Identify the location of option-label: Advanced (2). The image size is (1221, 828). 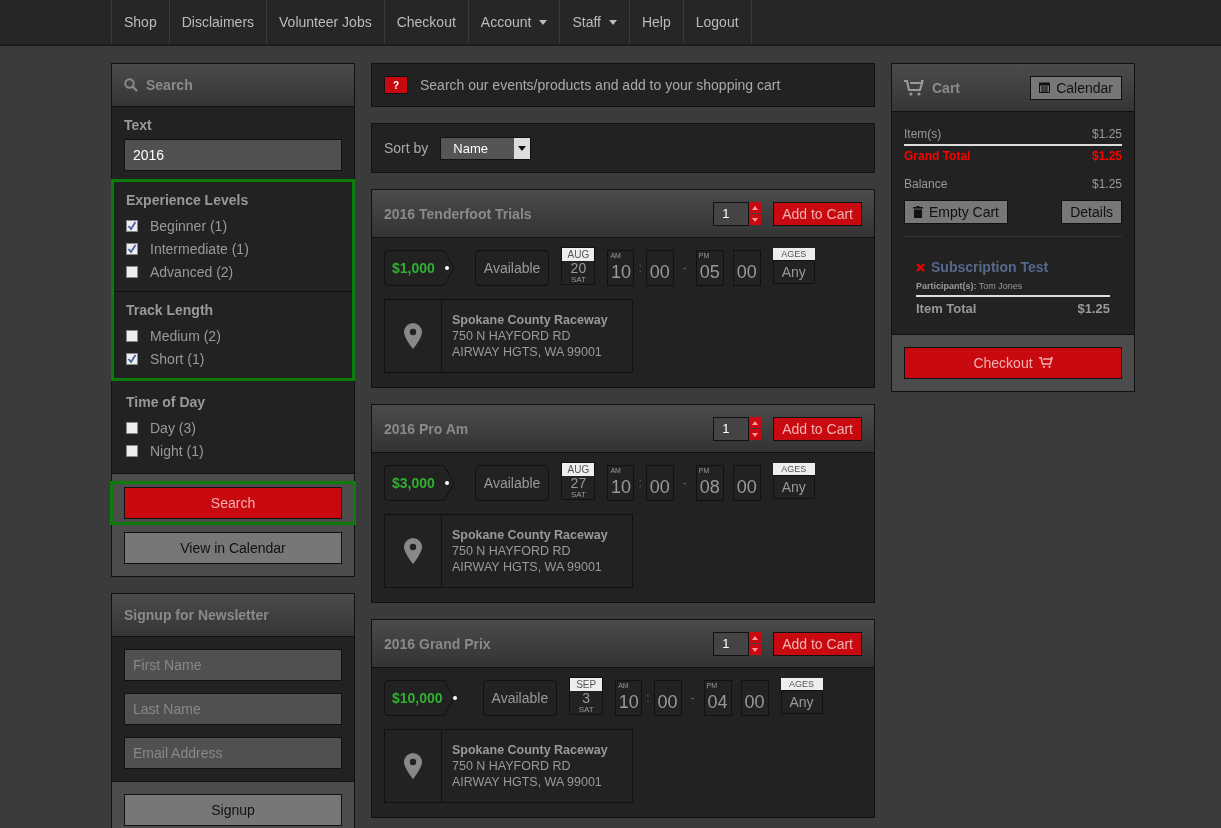
(192, 271).